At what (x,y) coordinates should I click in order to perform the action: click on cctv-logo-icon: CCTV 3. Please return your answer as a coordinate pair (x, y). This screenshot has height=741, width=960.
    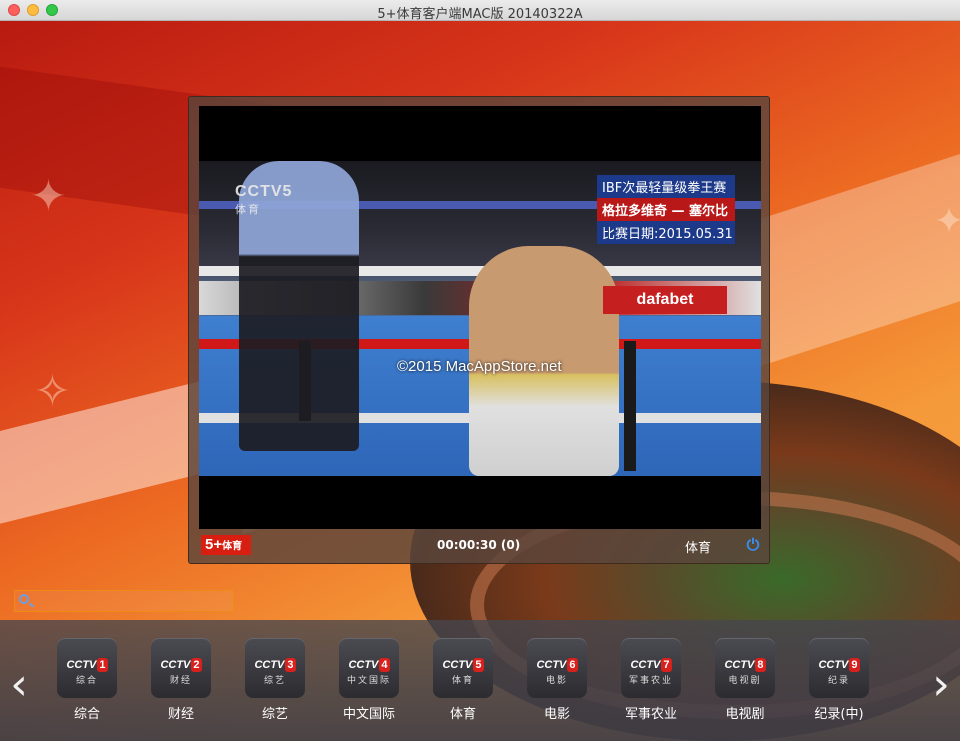
    Looking at the image, I should click on (275, 665).